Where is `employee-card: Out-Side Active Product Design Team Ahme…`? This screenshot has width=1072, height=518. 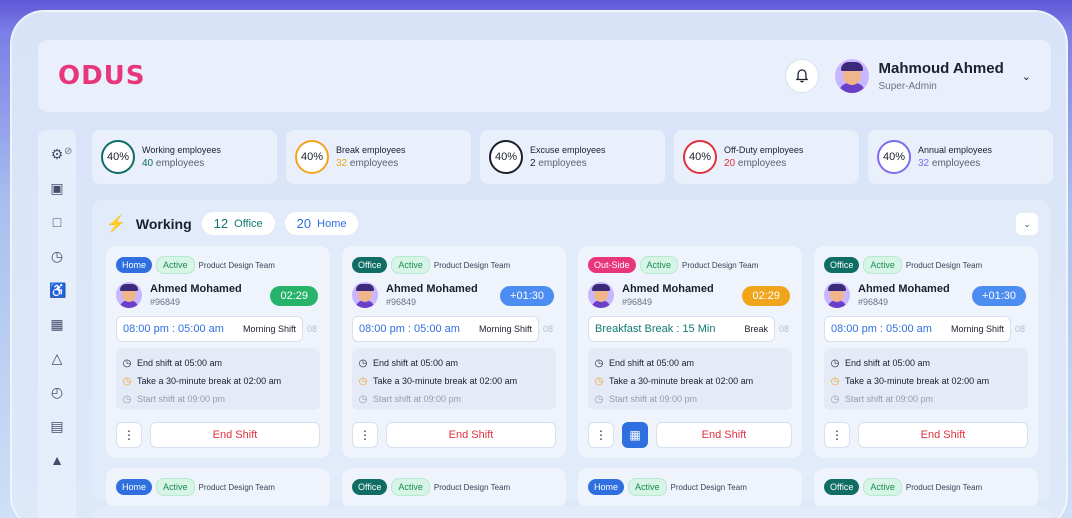 employee-card: Out-Side Active Product Design Team Ahme… is located at coordinates (690, 352).